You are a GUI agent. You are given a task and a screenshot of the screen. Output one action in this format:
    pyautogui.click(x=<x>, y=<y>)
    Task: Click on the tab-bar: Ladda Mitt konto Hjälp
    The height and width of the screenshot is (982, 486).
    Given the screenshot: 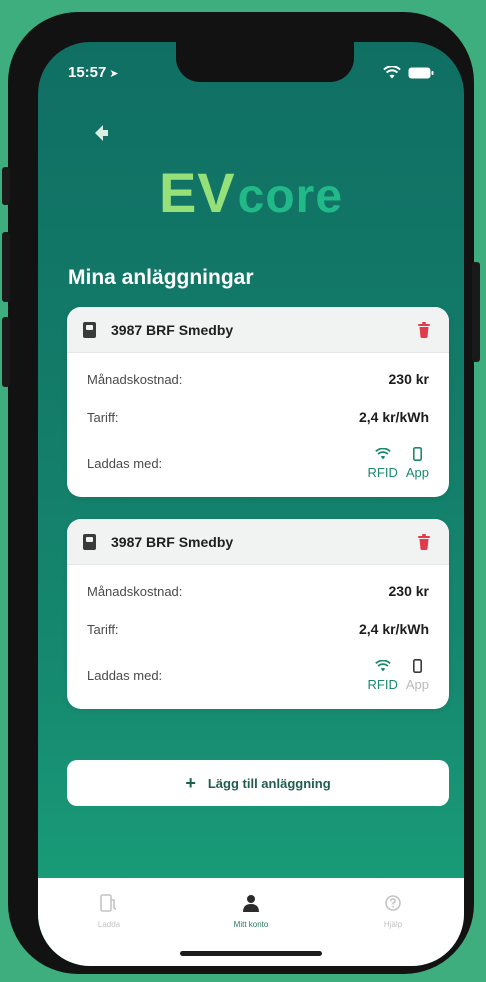 What is the action you would take?
    pyautogui.click(x=251, y=922)
    